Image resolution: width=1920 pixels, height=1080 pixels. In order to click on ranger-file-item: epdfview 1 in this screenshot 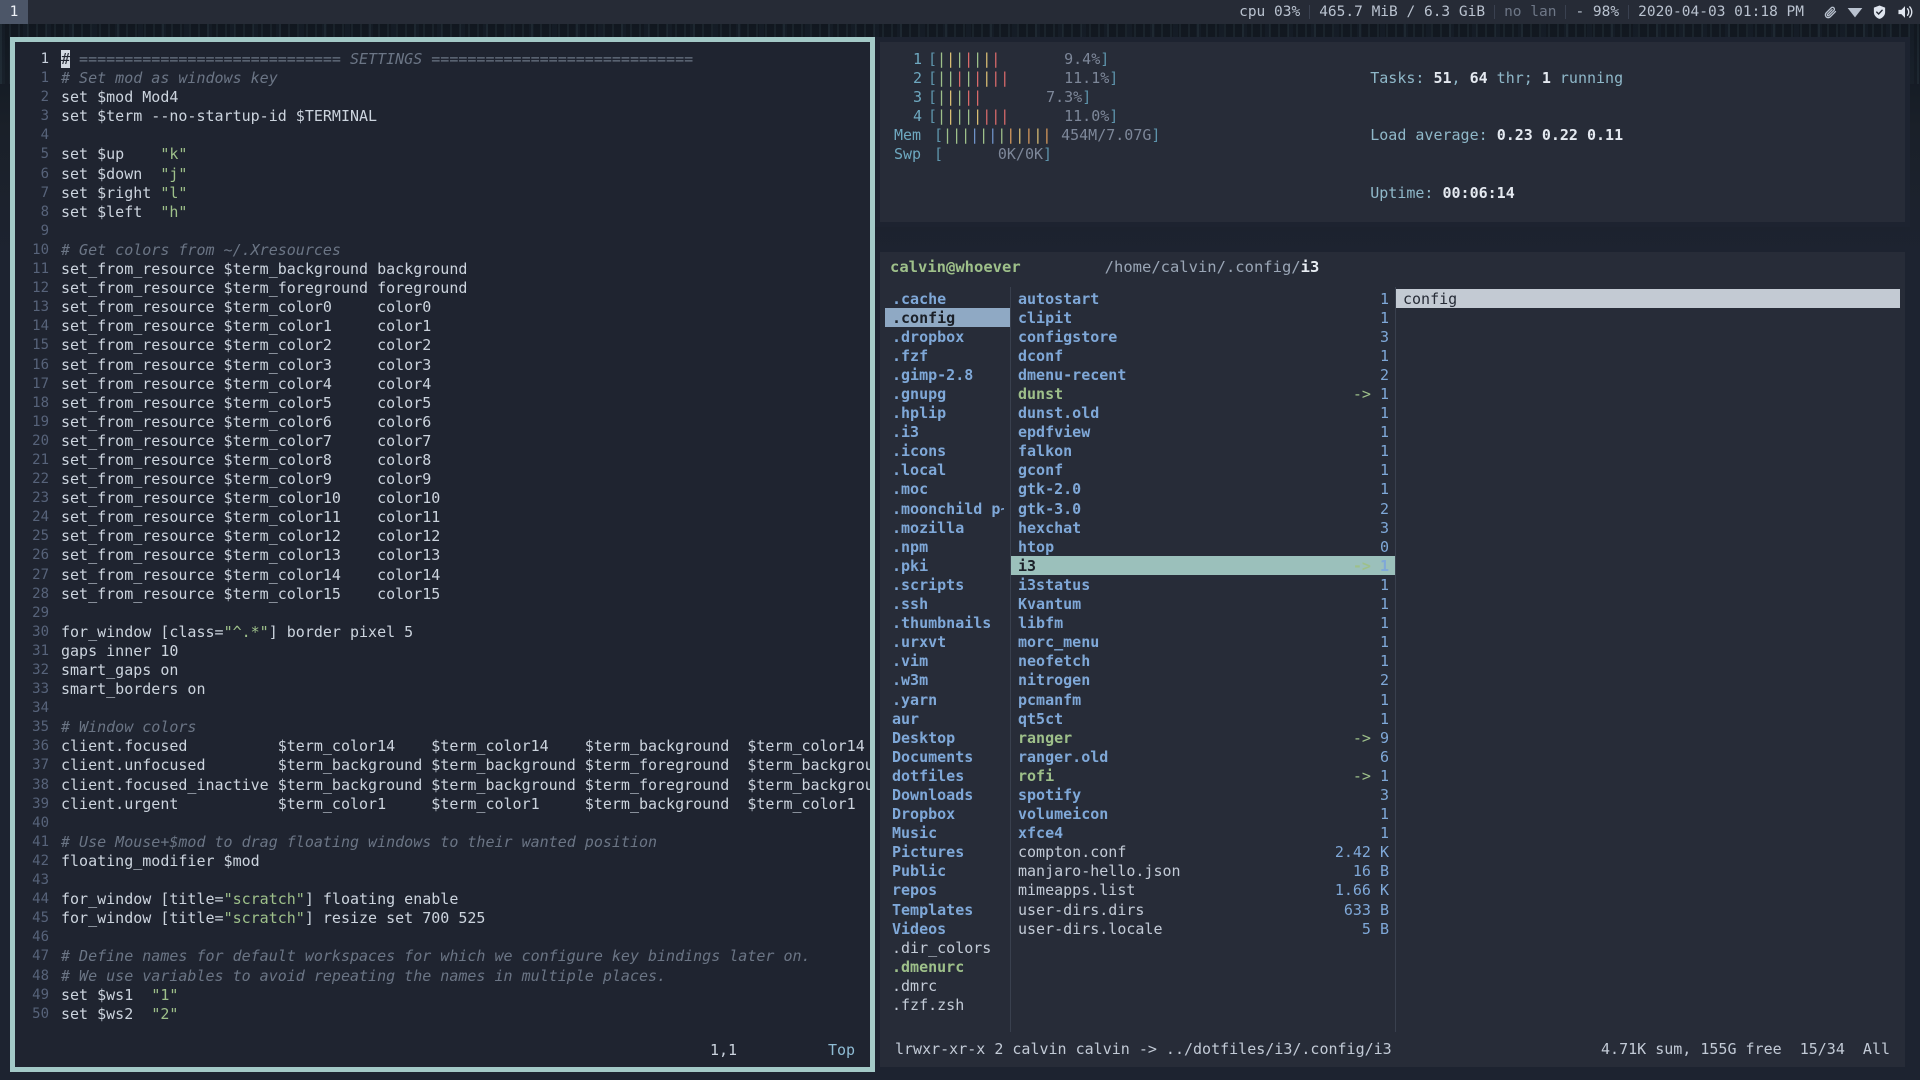, I will do `click(1203, 432)`.